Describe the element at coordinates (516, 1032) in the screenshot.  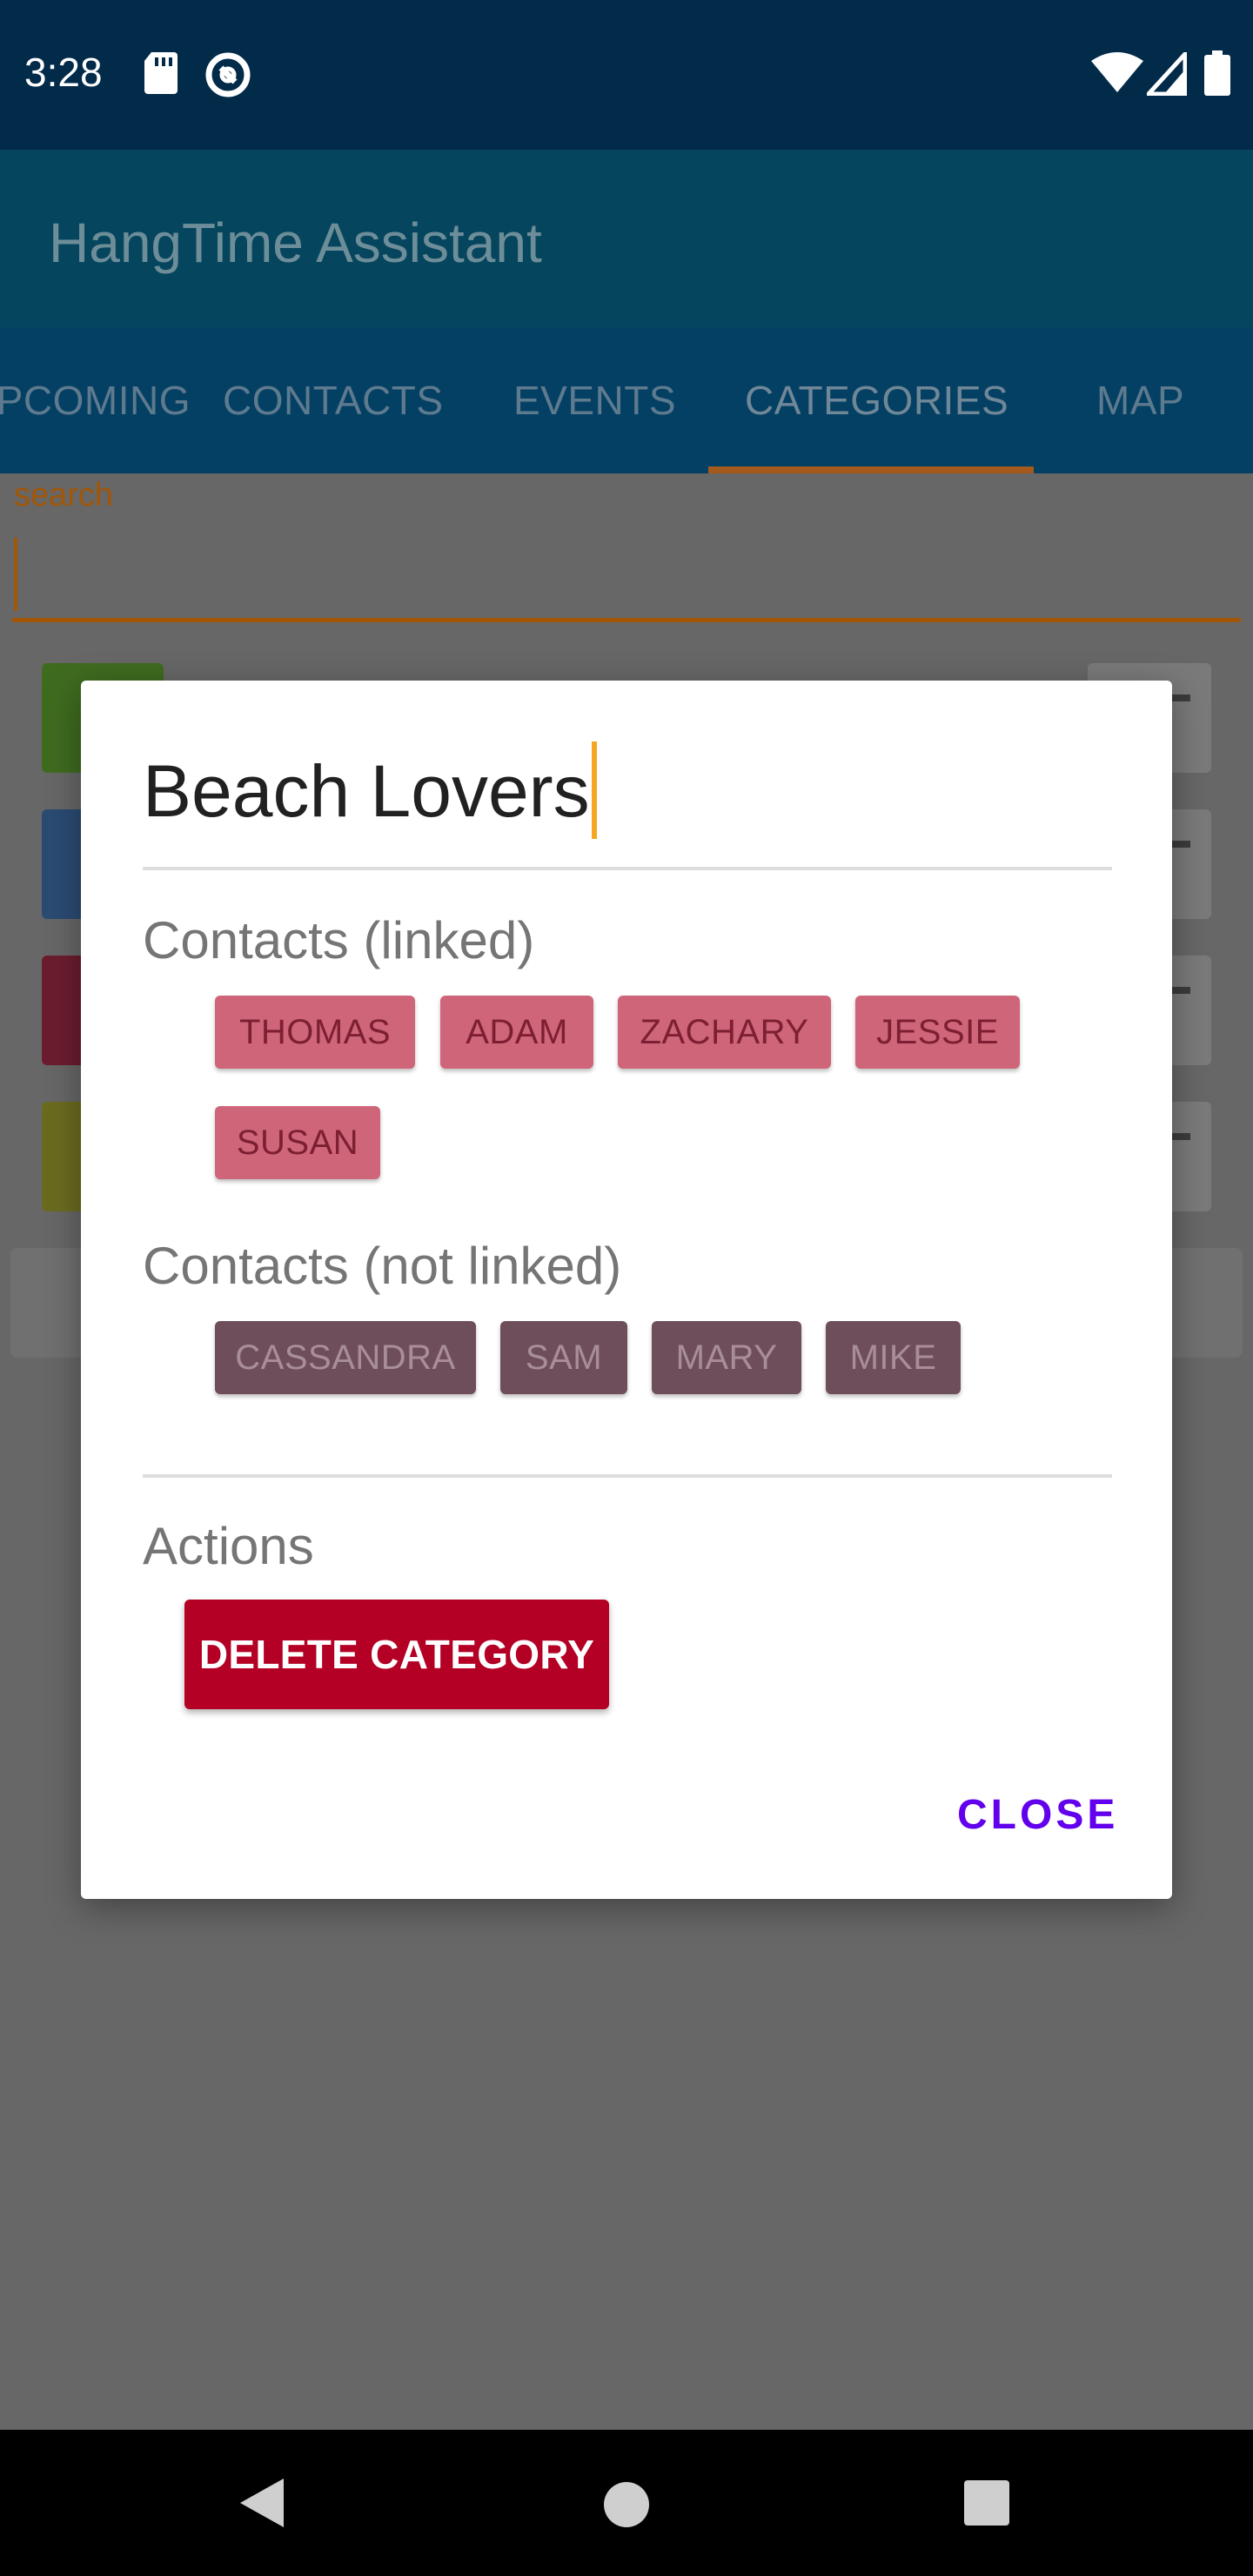
I see `linked-contact-chip: ADAM` at that location.